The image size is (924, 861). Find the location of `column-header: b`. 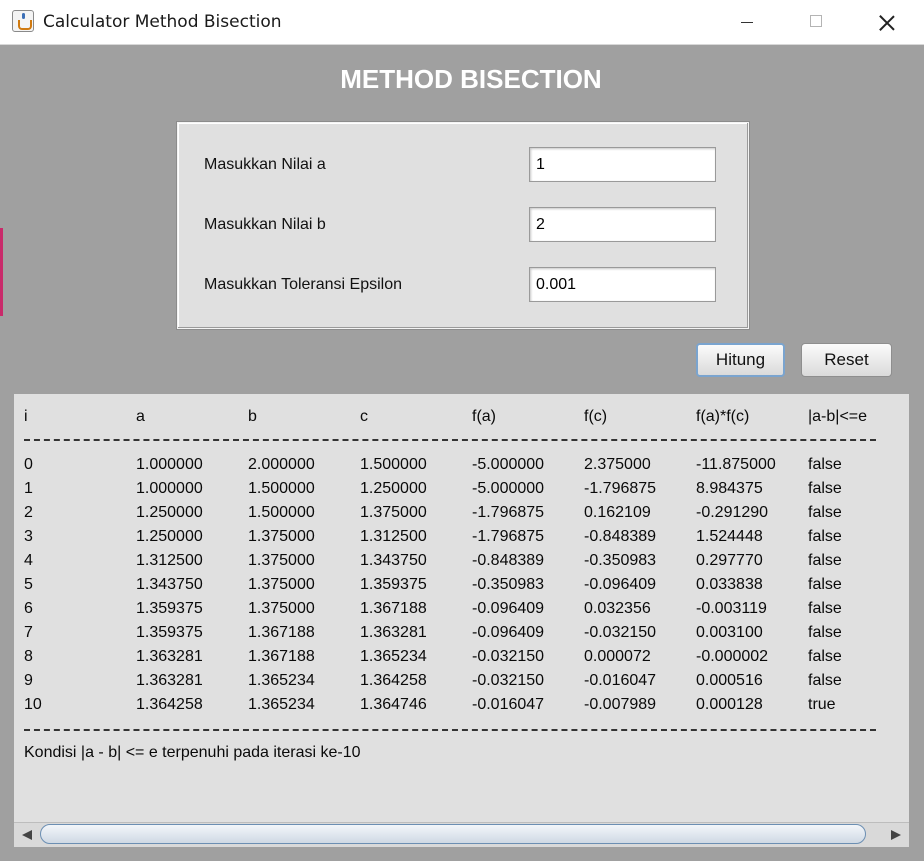

column-header: b is located at coordinates (252, 416).